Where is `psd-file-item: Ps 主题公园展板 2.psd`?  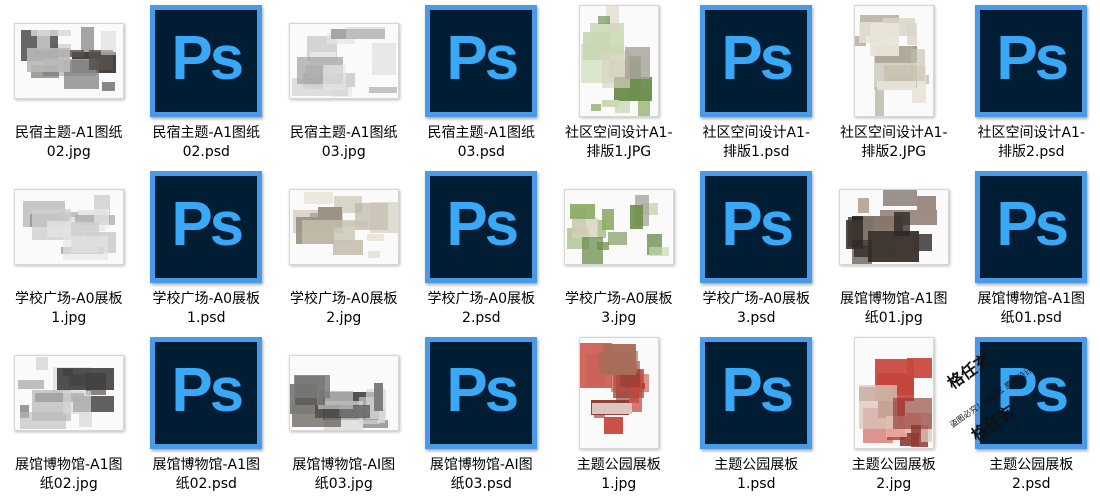
psd-file-item: Ps 主题公园展板 2.psd is located at coordinates (1031, 414).